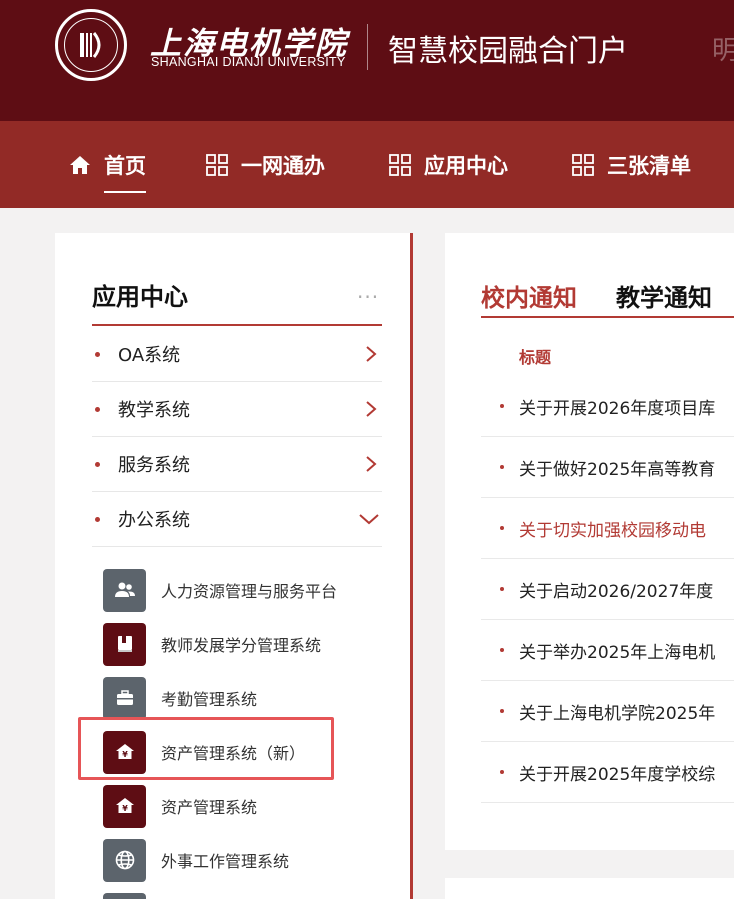  Describe the element at coordinates (723, 51) in the screenshot. I see `header-decoration: 明` at that location.